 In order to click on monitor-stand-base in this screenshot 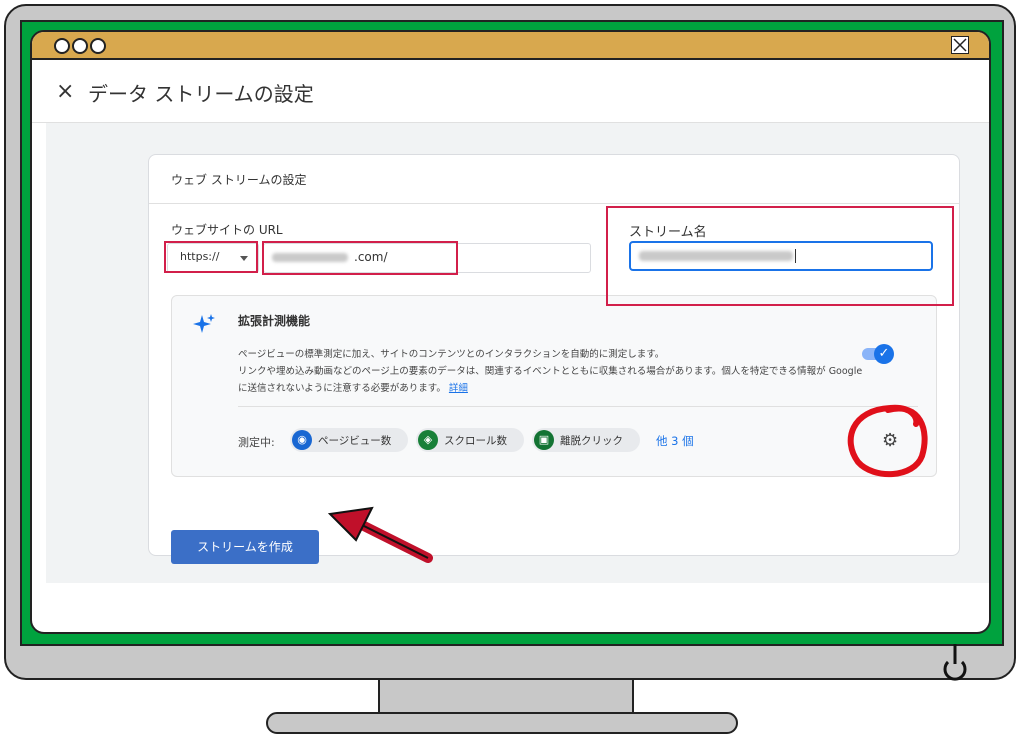, I will do `click(502, 723)`.